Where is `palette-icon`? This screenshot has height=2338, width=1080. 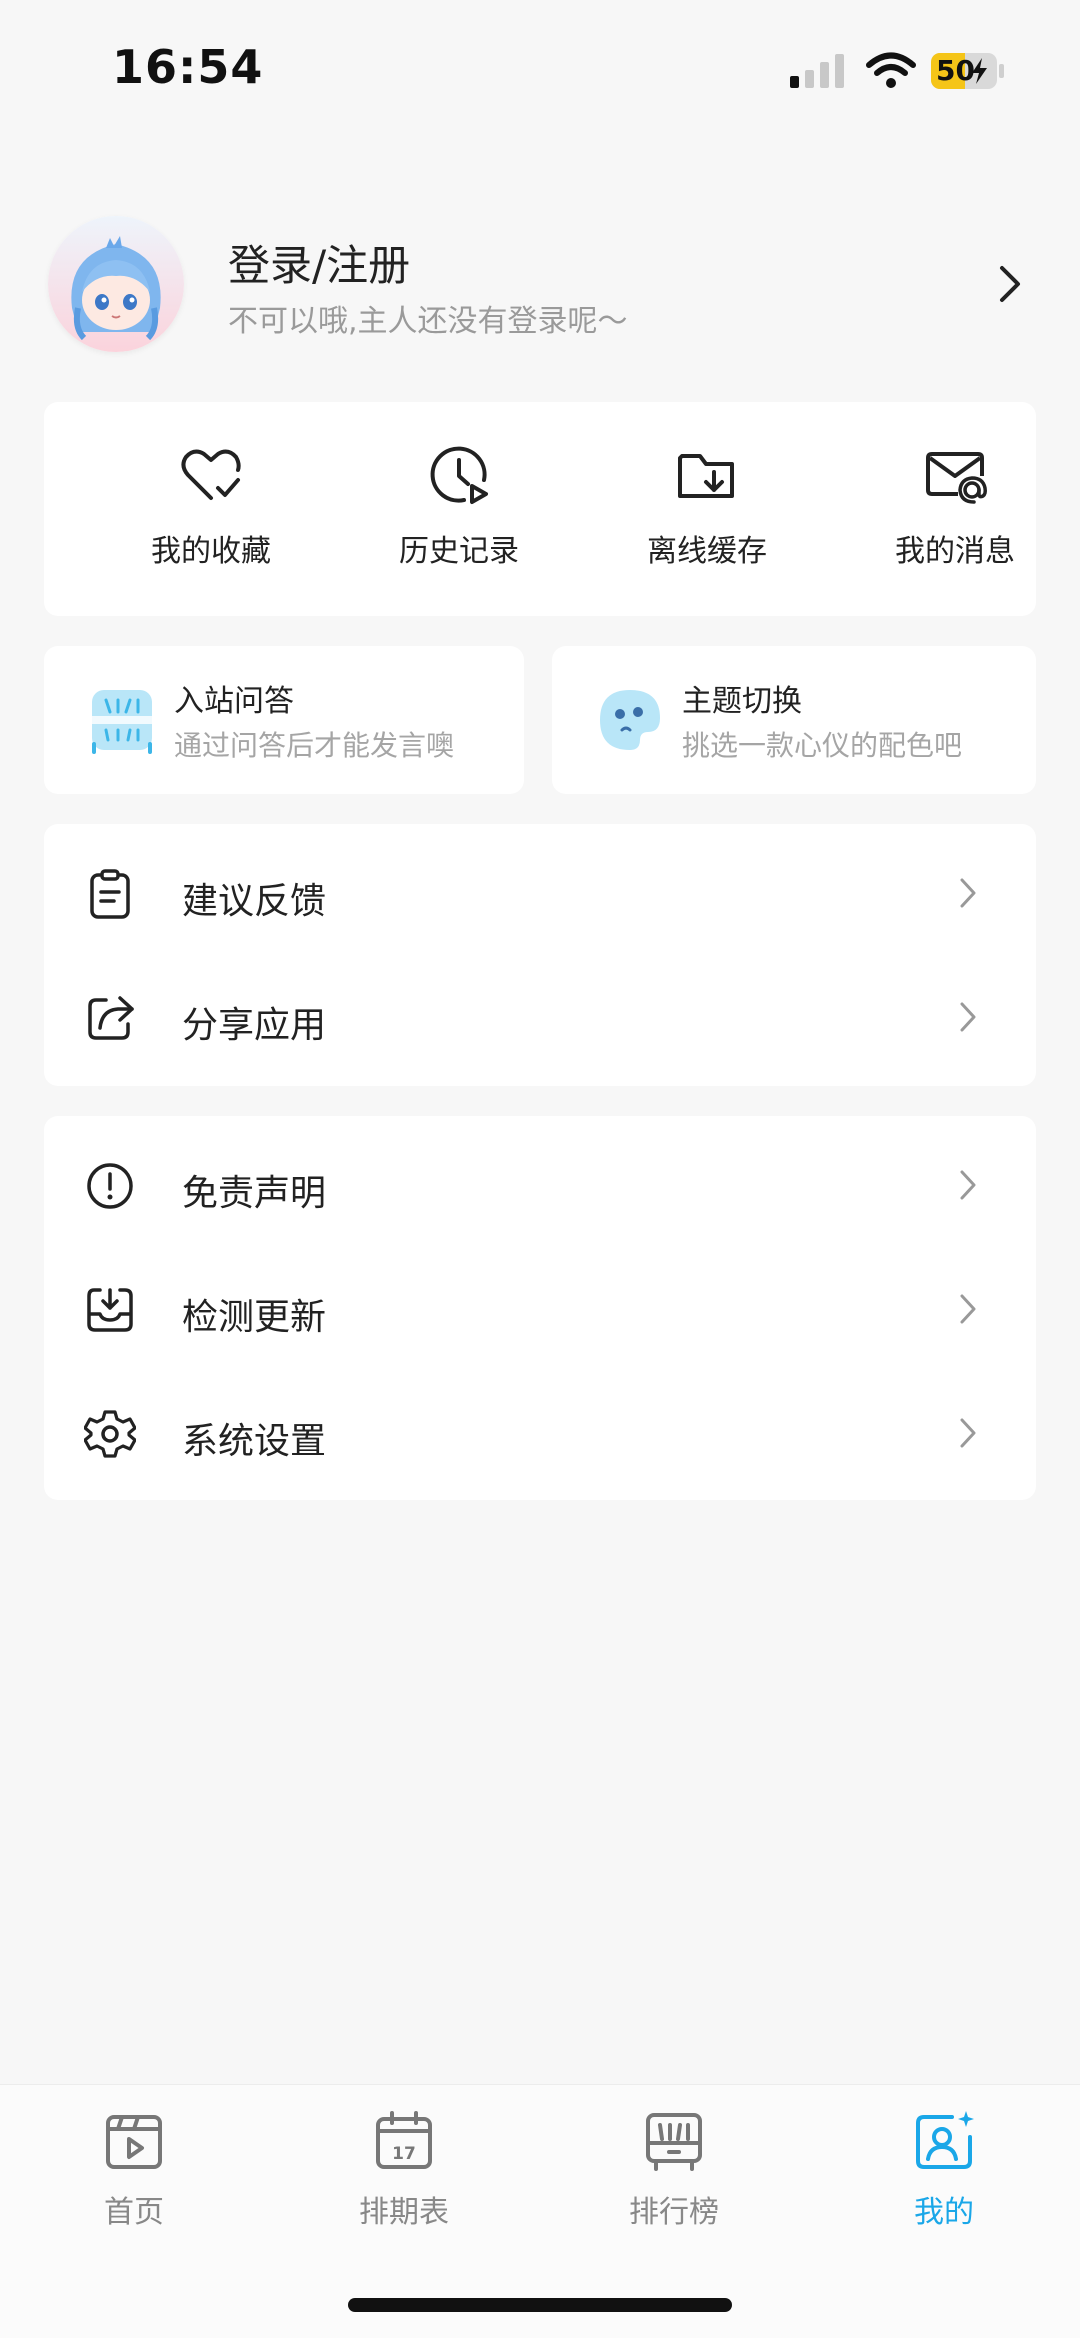
palette-icon is located at coordinates (630, 720).